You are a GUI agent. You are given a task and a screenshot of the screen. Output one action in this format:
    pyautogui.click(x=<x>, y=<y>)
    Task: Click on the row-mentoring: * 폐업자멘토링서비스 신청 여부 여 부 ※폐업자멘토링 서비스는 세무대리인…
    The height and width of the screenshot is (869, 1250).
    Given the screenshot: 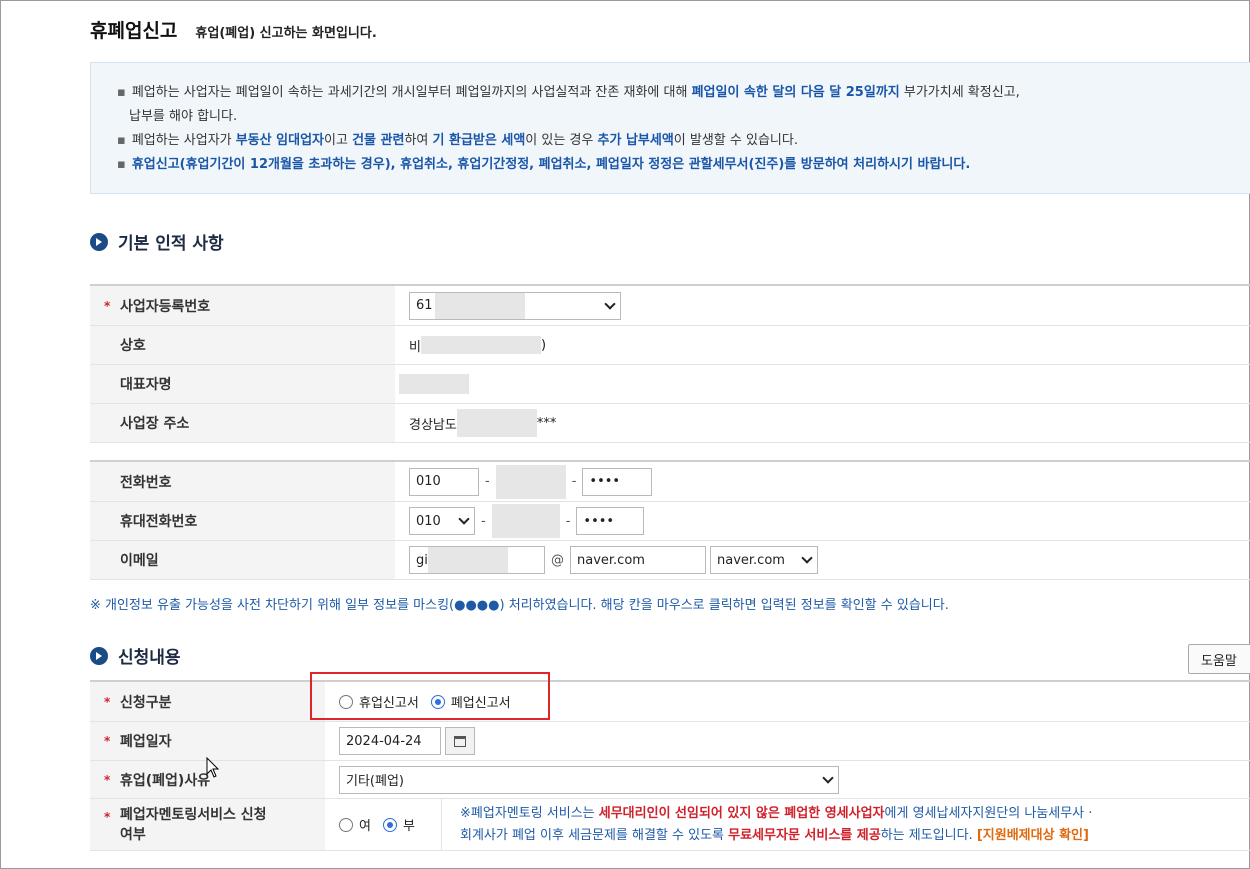 What is the action you would take?
    pyautogui.click(x=670, y=825)
    